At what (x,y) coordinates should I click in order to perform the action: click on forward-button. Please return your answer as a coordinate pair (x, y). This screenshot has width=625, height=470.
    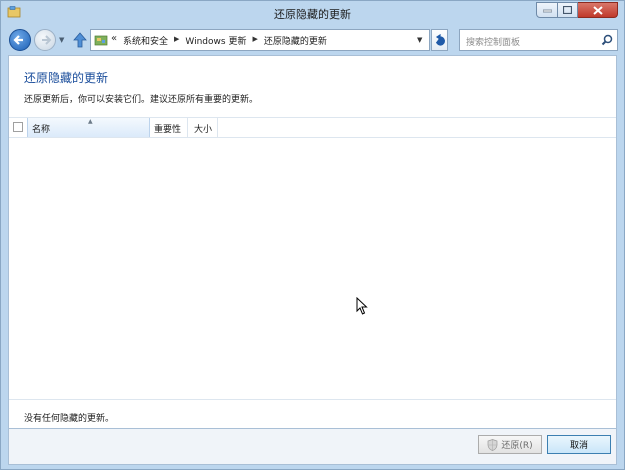
    Looking at the image, I should click on (45, 40).